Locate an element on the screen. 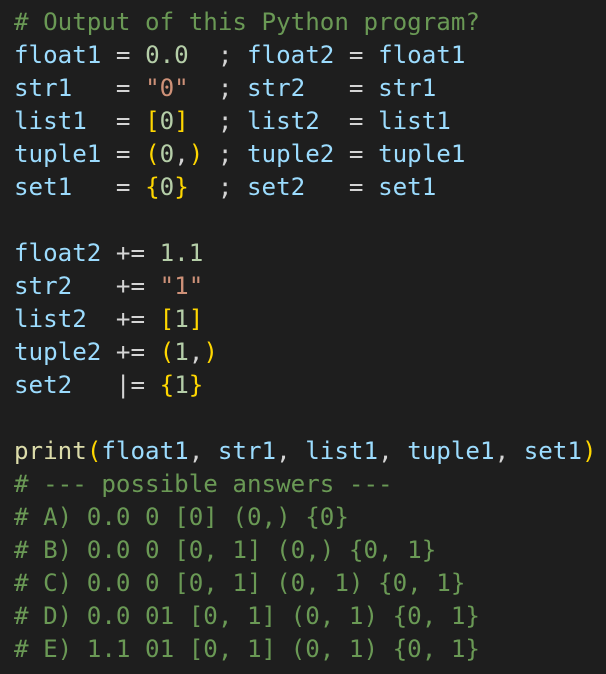 This screenshot has width=606, height=674. code-line: set1 = {0} ; set2 = set1 is located at coordinates (310, 187).